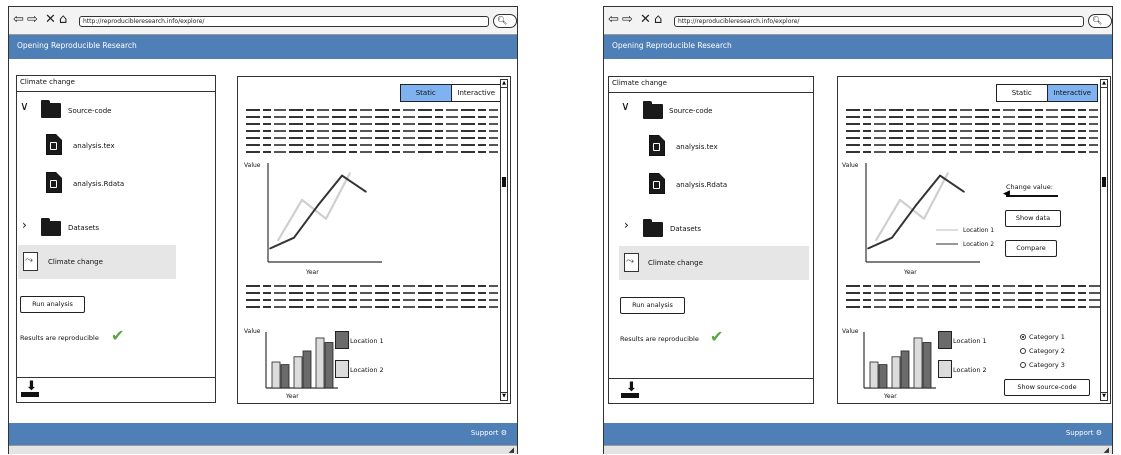 The height and width of the screenshot is (455, 1121). Describe the element at coordinates (858, 434) in the screenshot. I see `app-footer: Support ⚙` at that location.